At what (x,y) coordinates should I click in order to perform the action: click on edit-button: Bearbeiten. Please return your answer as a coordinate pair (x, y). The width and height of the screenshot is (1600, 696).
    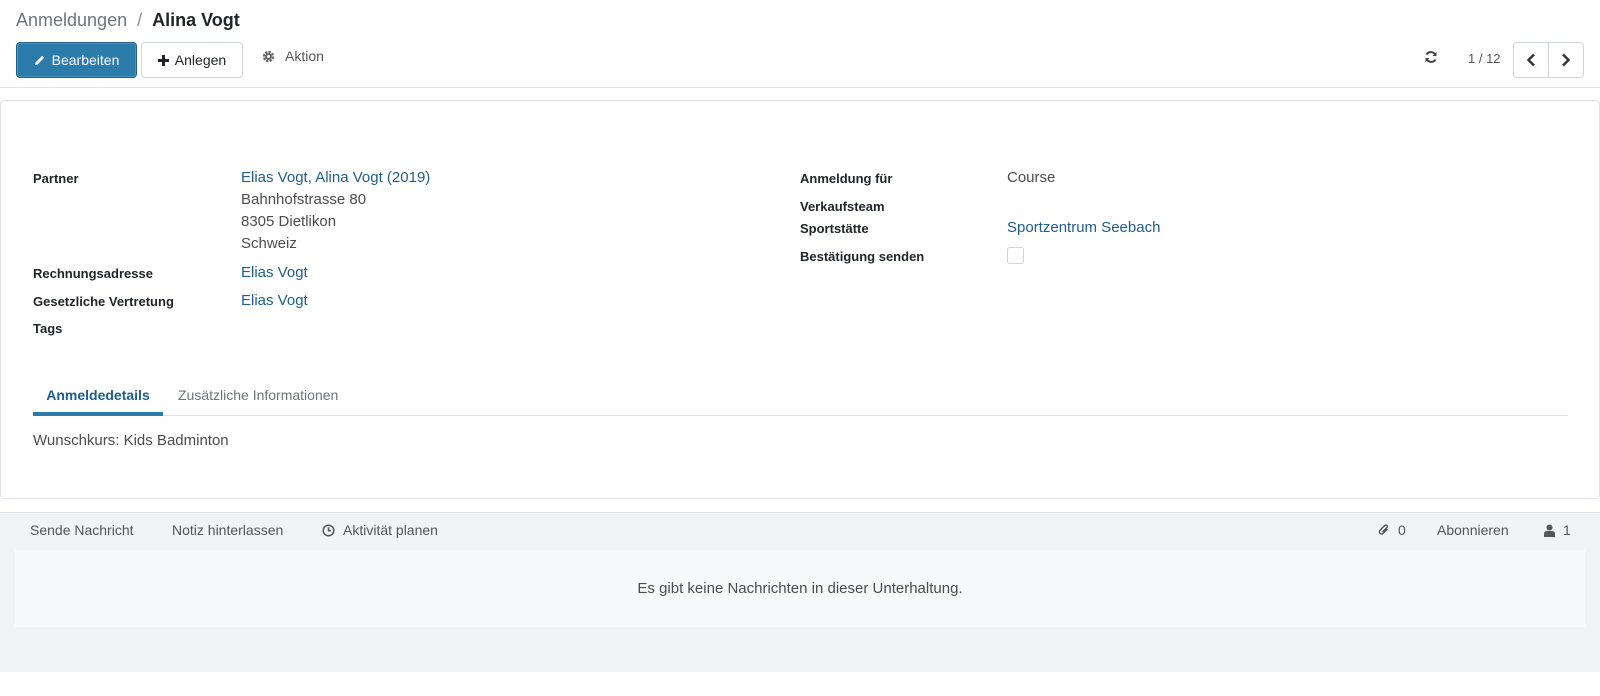
    Looking at the image, I should click on (76, 60).